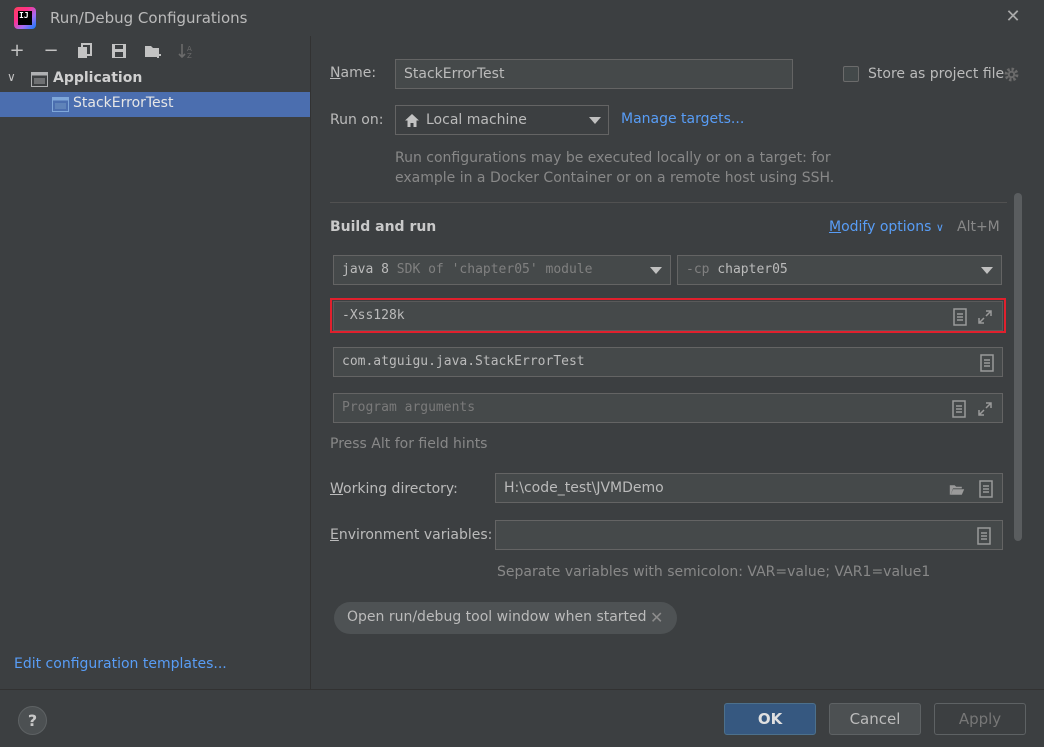 The width and height of the screenshot is (1044, 747). Describe the element at coordinates (770, 719) in the screenshot. I see `ok-button: OK` at that location.